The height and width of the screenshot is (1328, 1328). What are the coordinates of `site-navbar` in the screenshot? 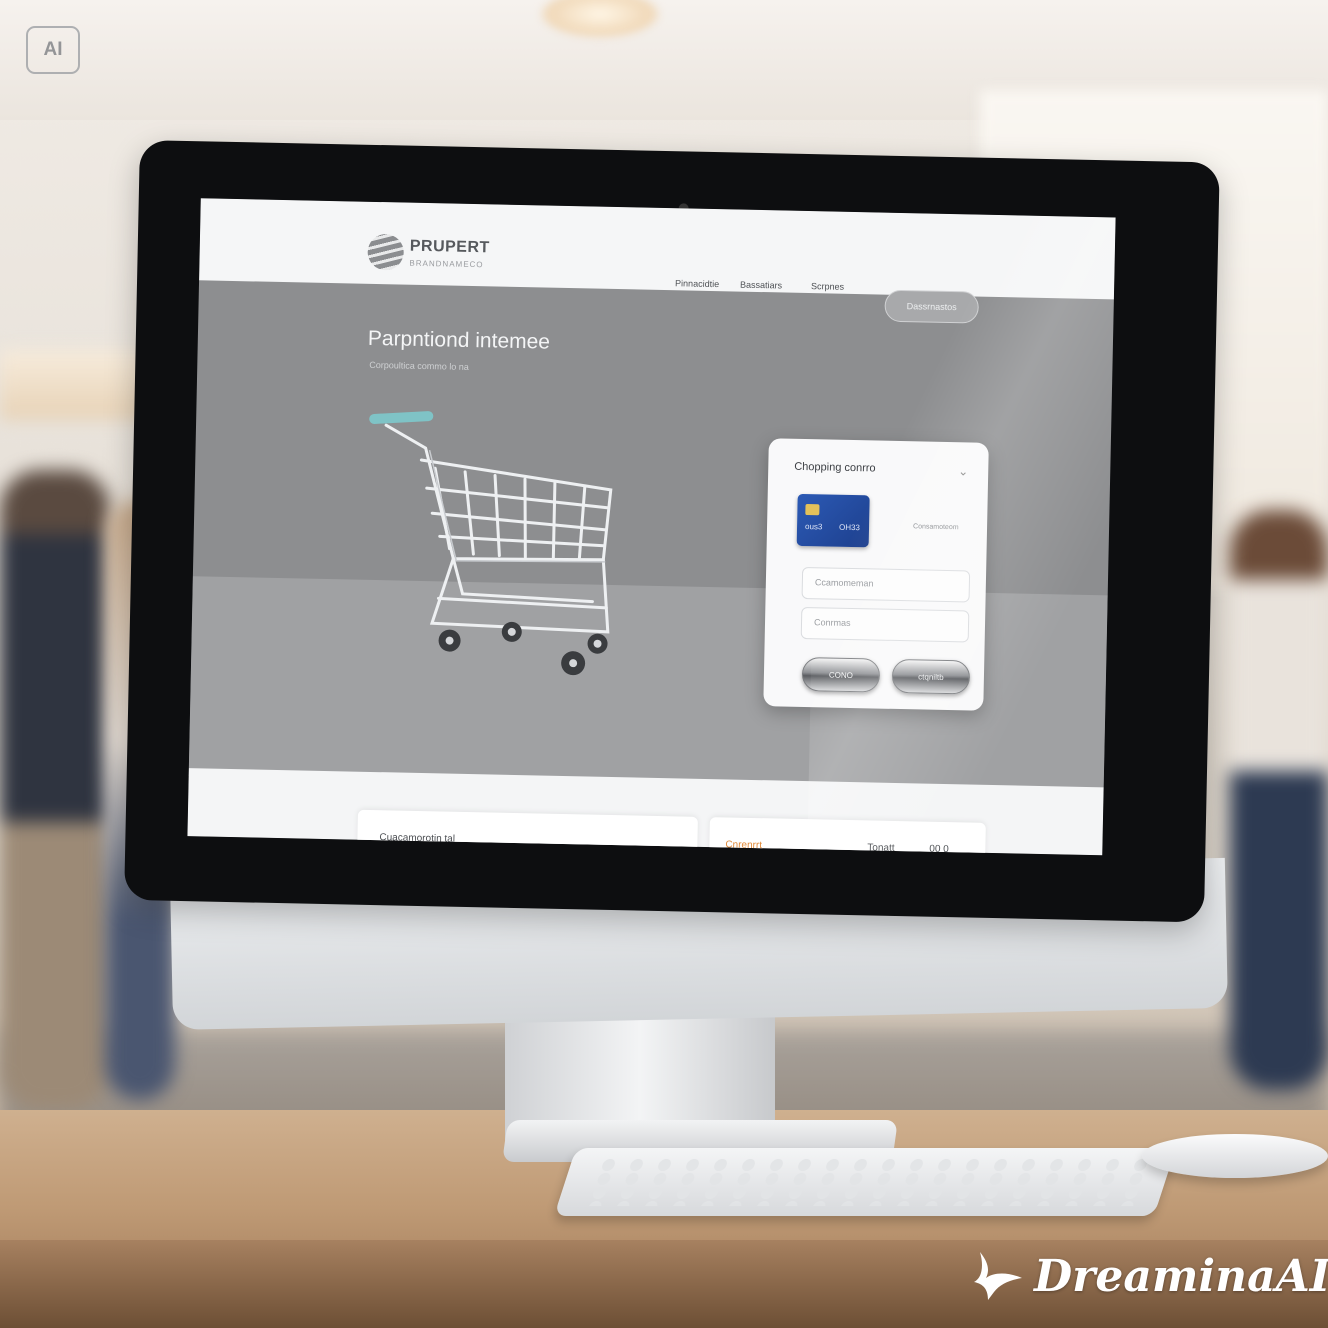 It's located at (657, 249).